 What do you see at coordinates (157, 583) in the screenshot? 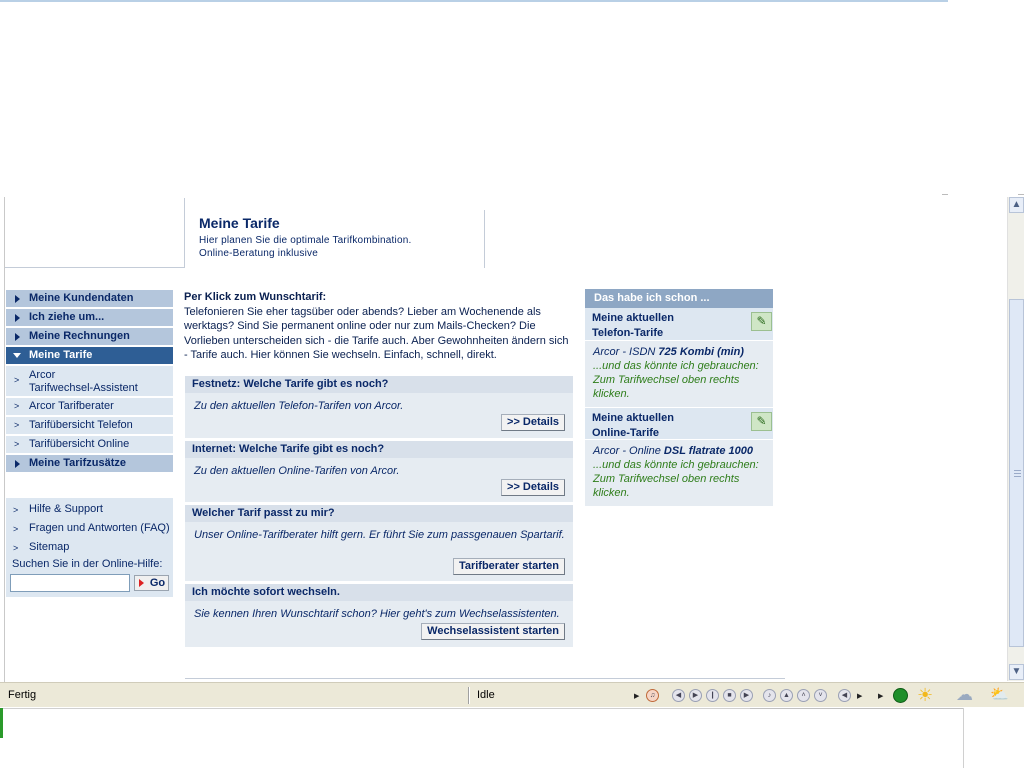
I see `go-button-label: Go` at bounding box center [157, 583].